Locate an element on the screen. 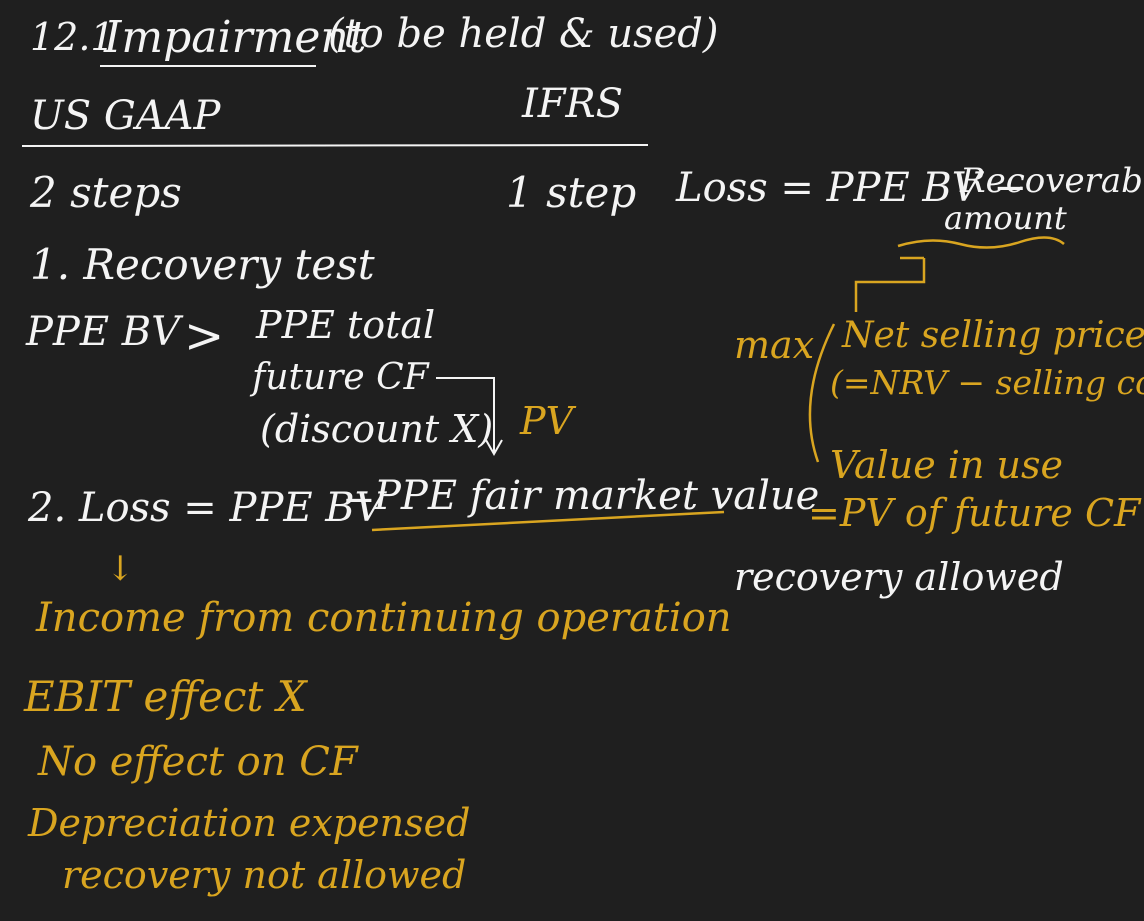 The height and width of the screenshot is (921, 1144). effect-depreciation: Depreciation expensed is located at coordinates (249, 823).